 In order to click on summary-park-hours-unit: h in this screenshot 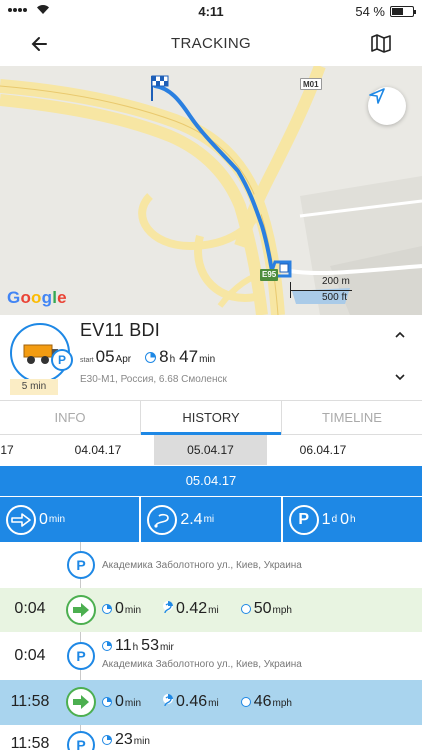, I will do `click(353, 519)`.